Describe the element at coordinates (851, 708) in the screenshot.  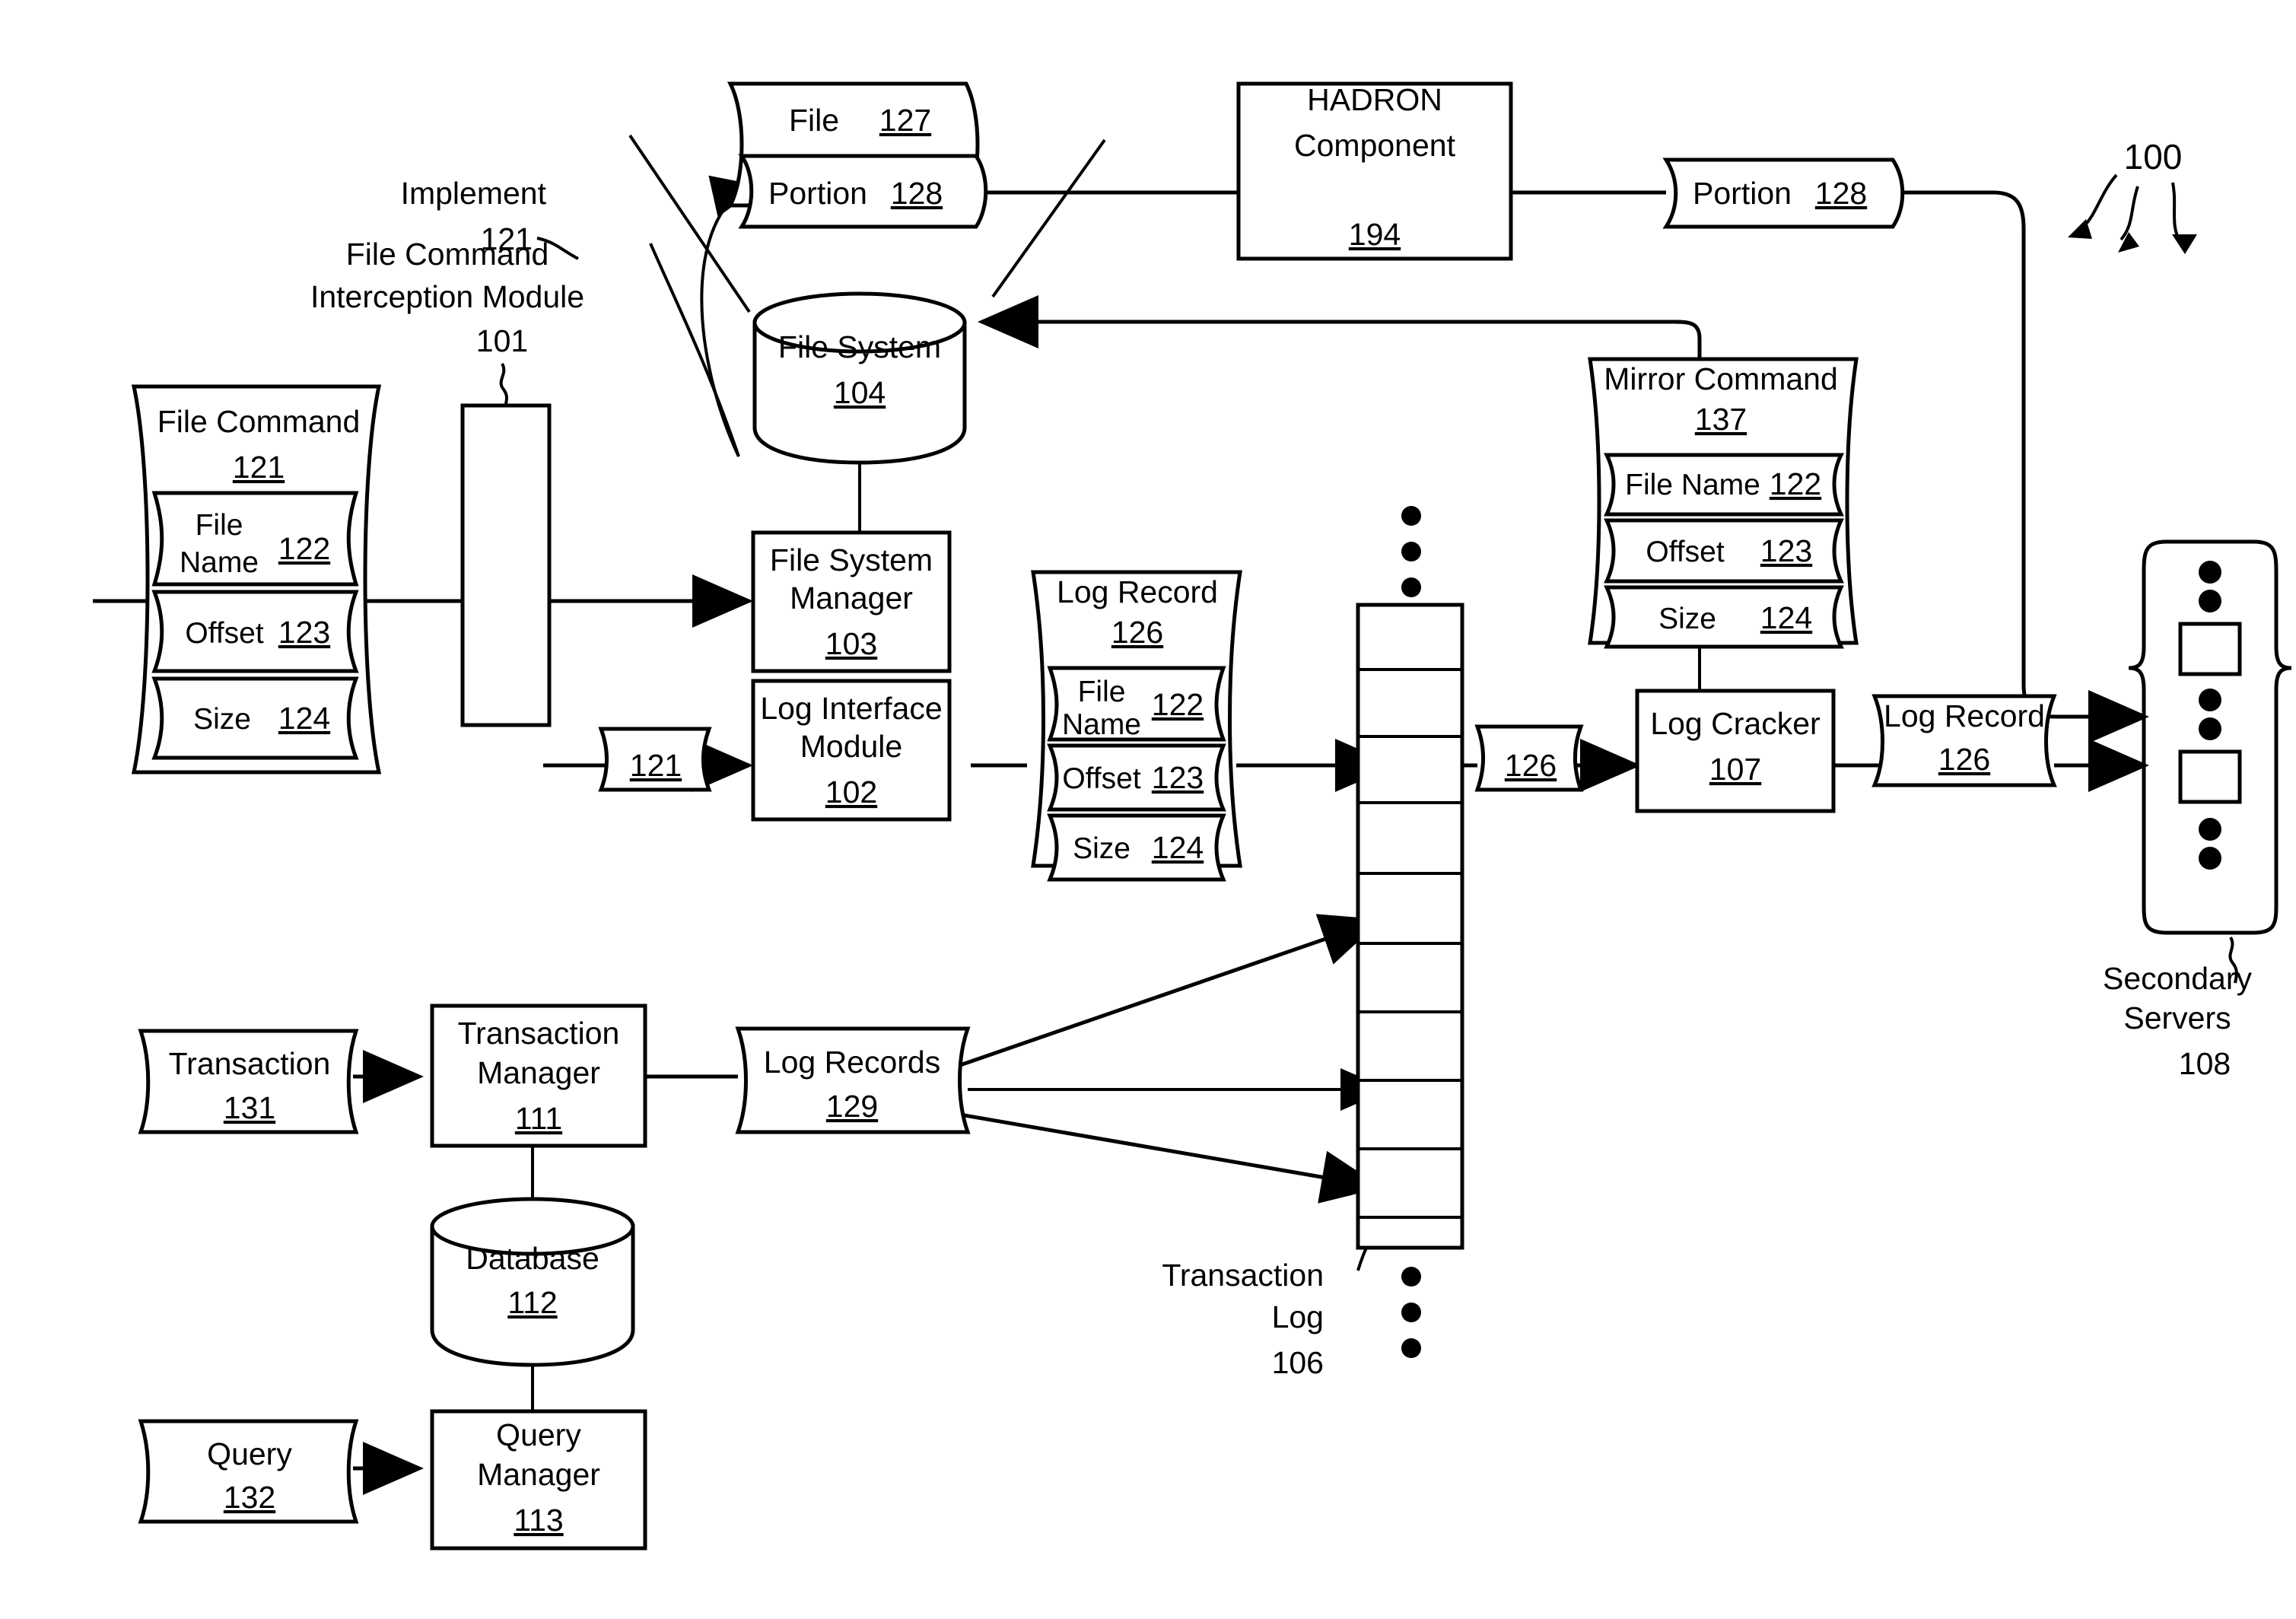
I see `log-interface-line1: Log Interface` at that location.